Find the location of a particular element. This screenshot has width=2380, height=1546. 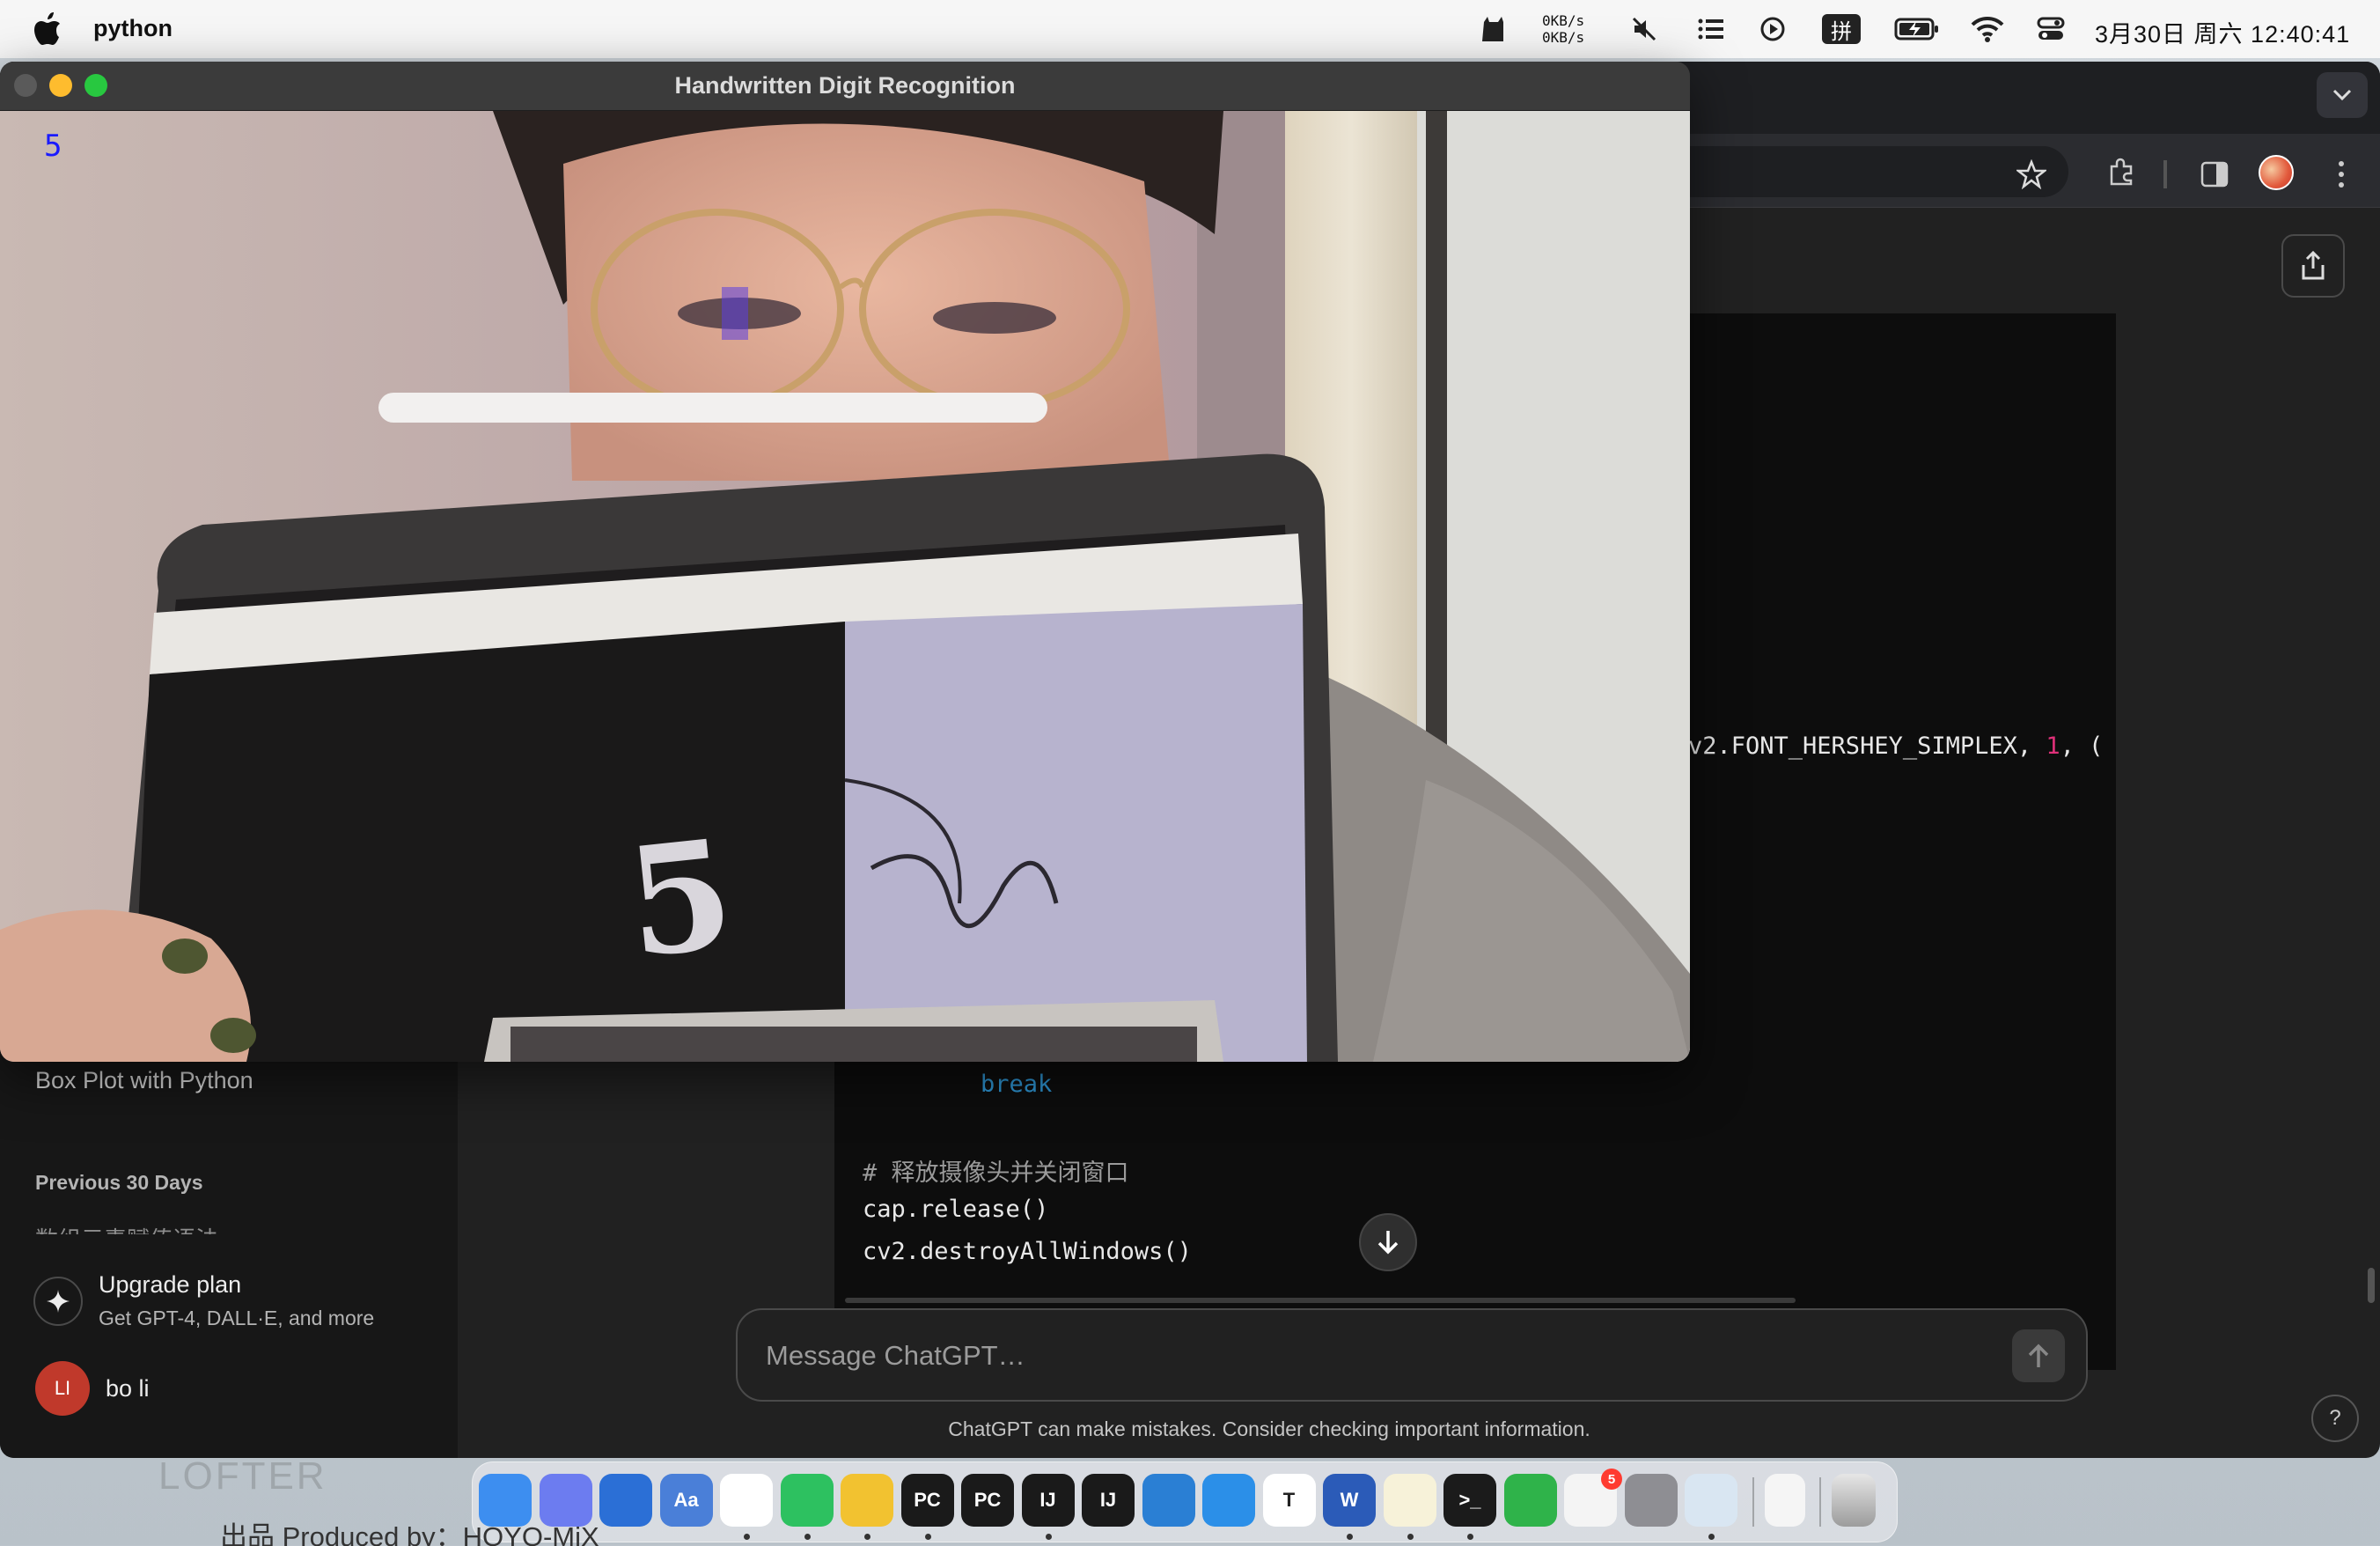

control-center-icon is located at coordinates (2050, 29).